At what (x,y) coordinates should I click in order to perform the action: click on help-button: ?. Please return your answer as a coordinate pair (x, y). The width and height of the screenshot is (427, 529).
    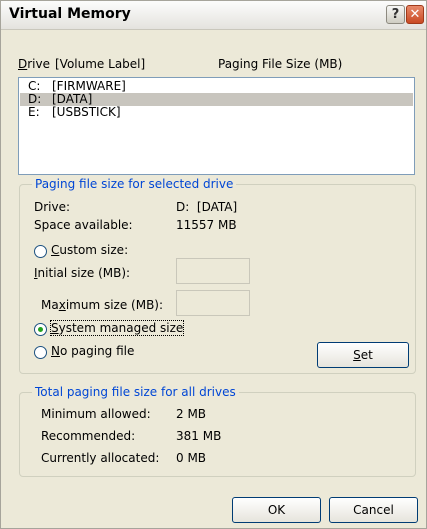
    Looking at the image, I should click on (395, 14).